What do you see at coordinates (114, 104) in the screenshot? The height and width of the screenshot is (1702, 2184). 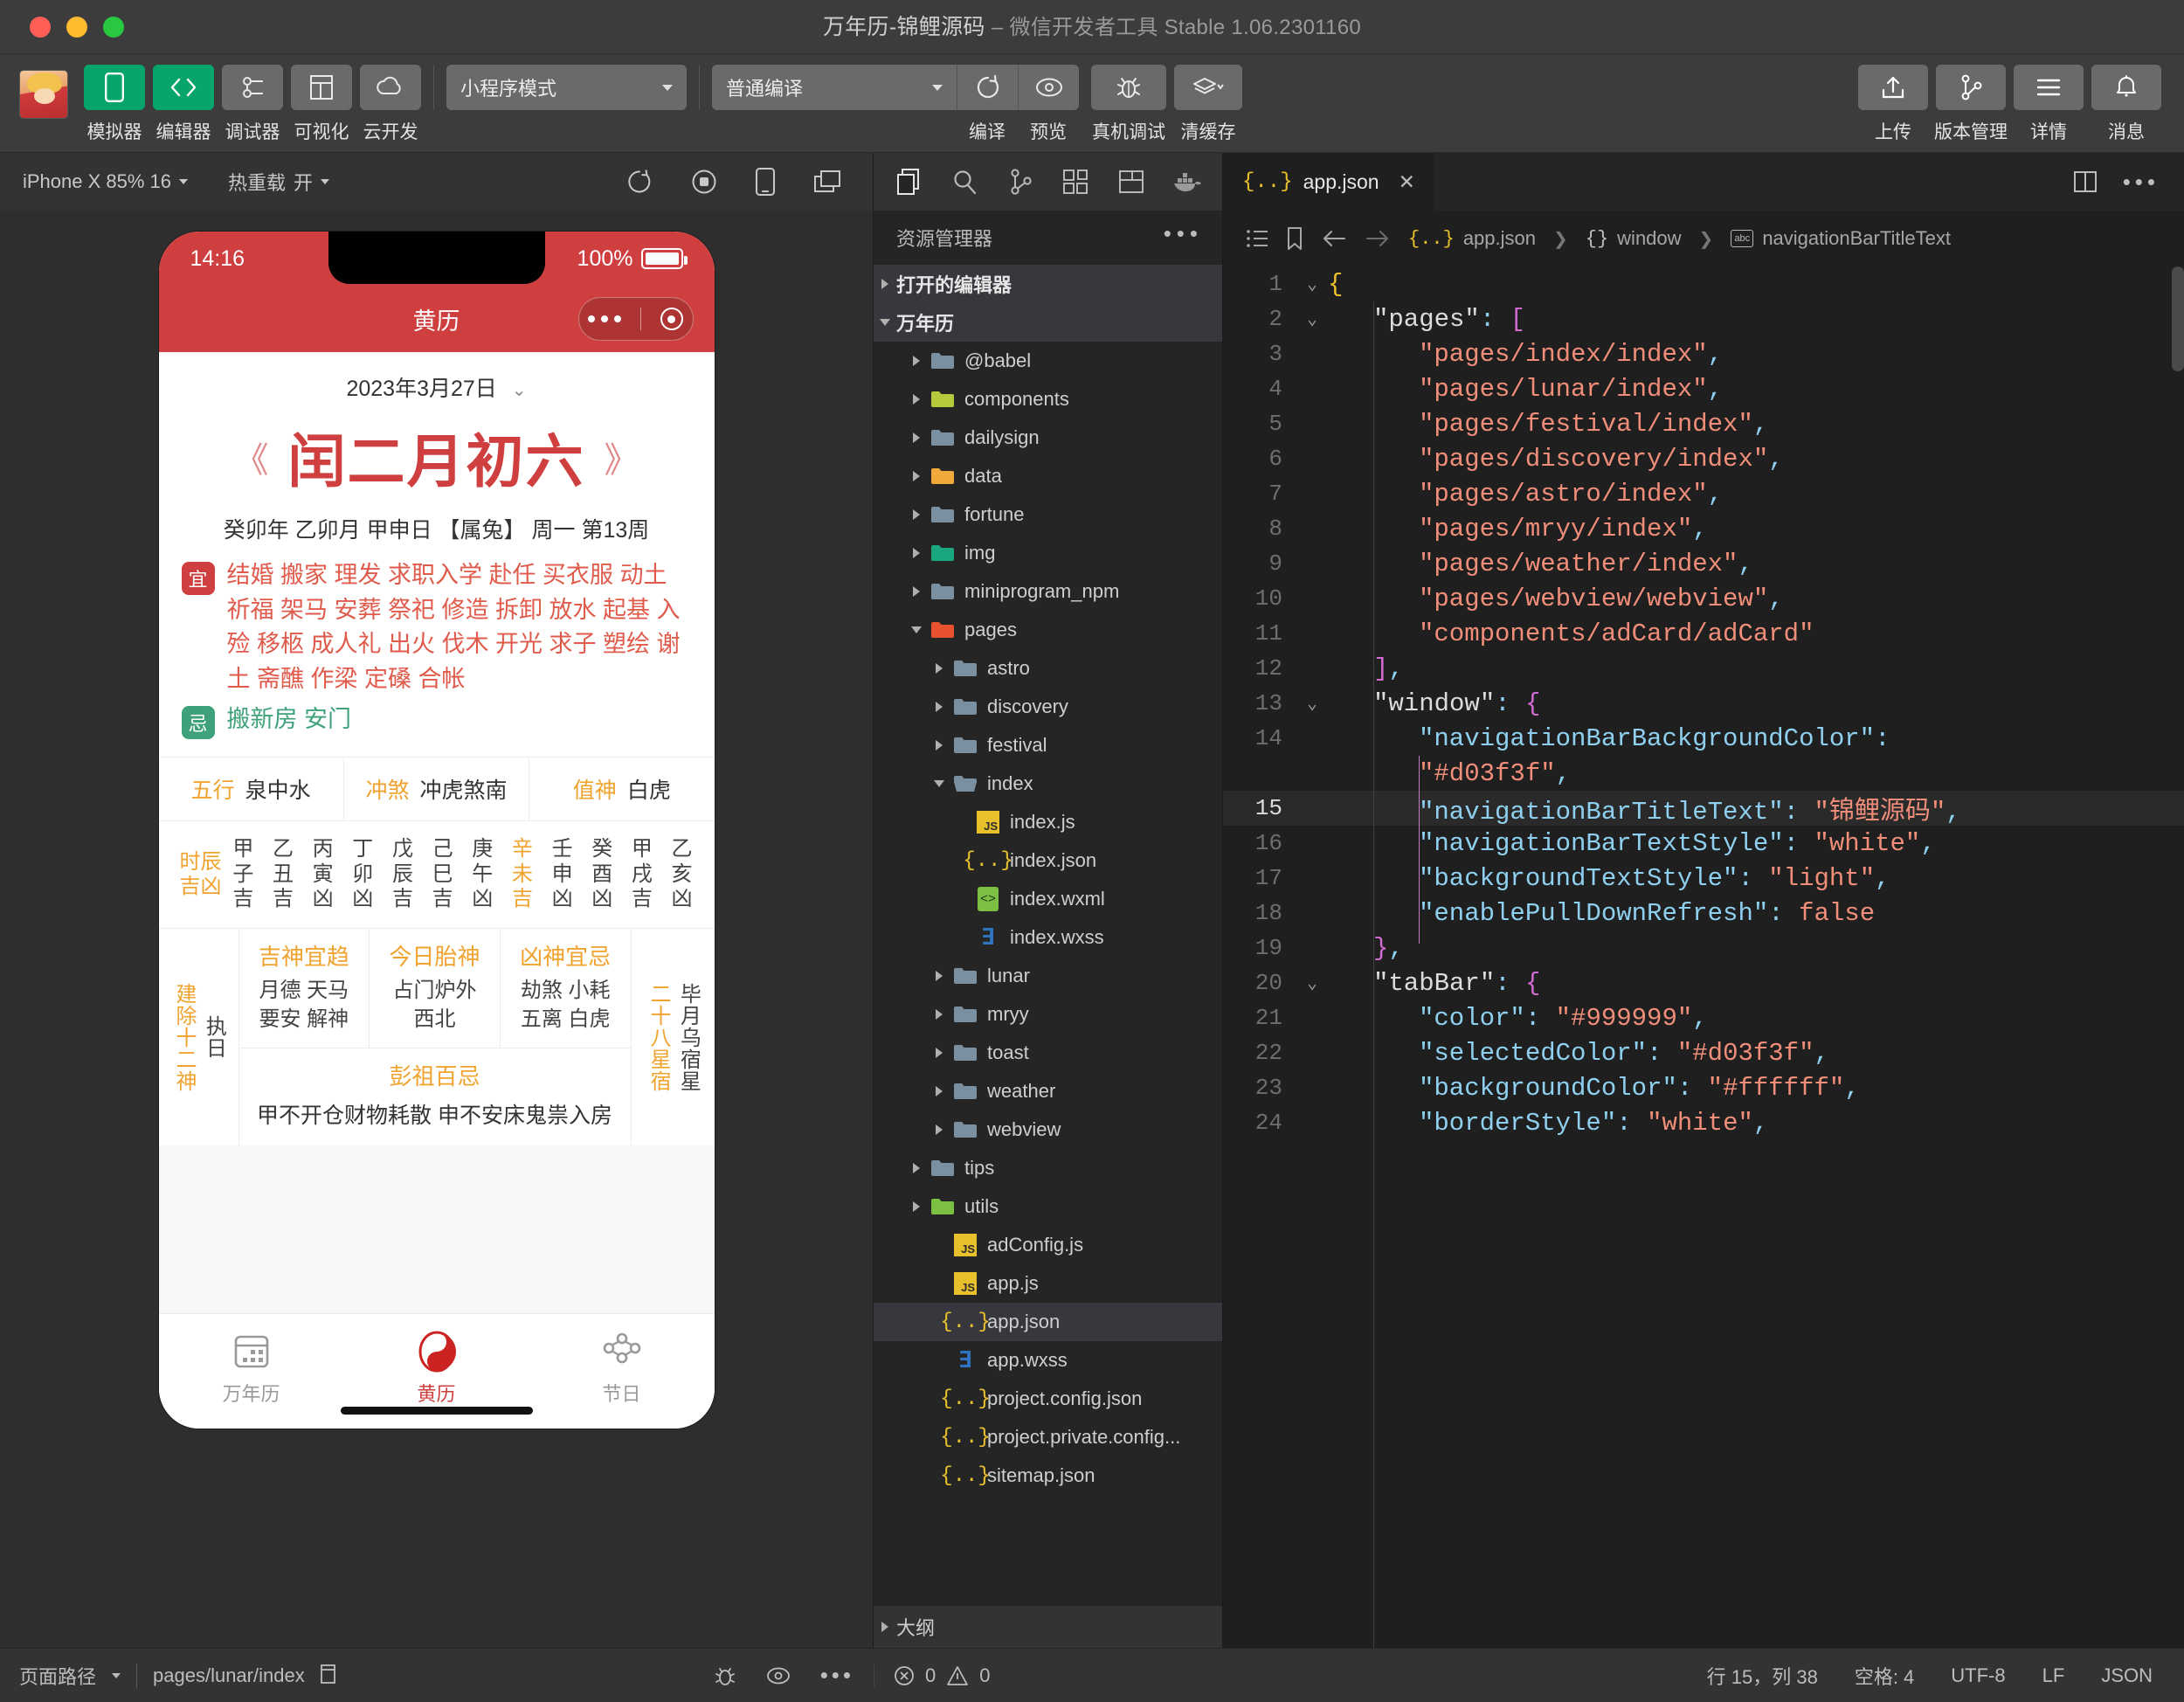 I see `toolbar-simulator-button: 模拟器` at bounding box center [114, 104].